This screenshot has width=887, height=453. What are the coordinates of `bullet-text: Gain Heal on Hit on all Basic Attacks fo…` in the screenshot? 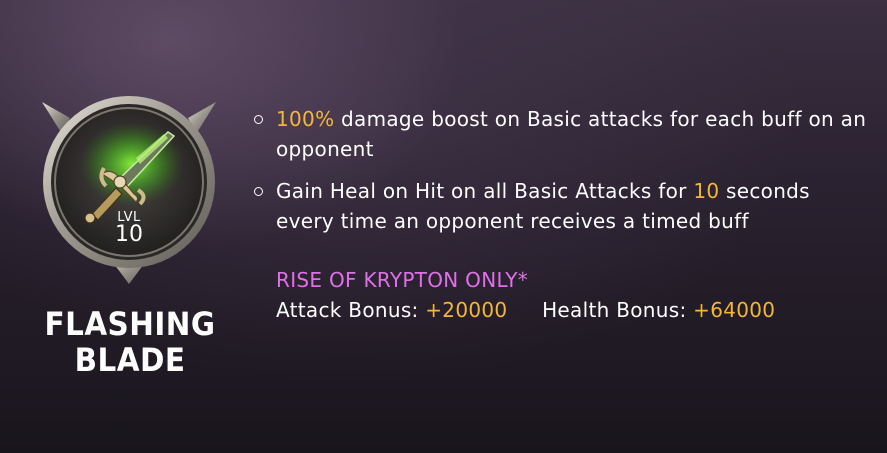 It's located at (485, 191).